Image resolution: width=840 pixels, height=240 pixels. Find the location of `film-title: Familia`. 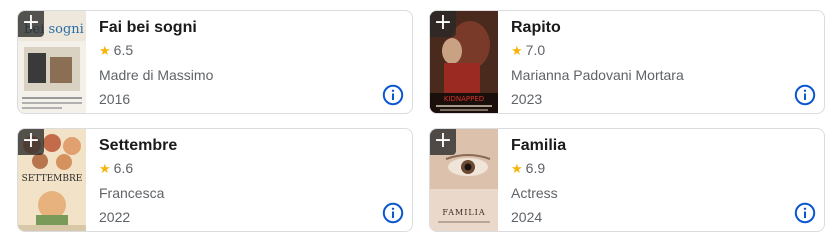

film-title: Familia is located at coordinates (647, 146).